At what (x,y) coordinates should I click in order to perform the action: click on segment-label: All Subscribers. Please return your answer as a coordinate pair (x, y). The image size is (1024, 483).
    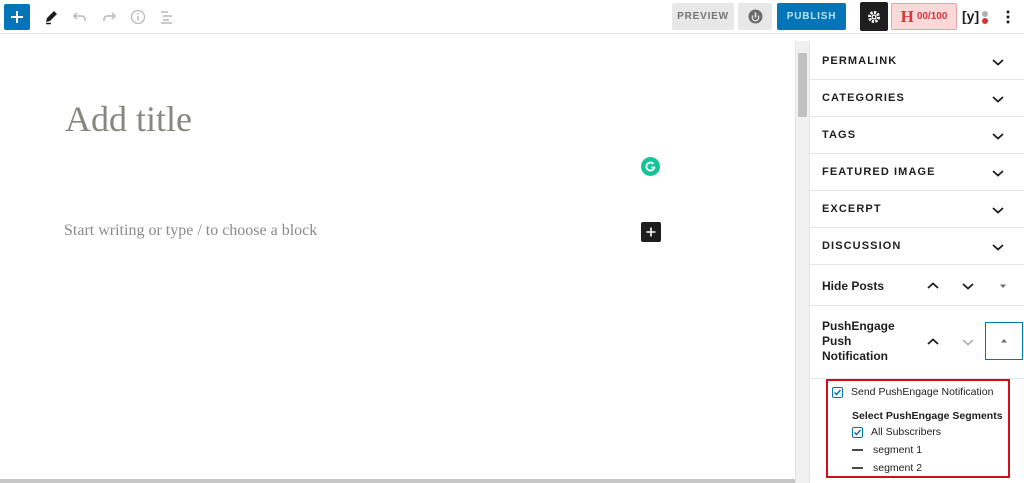
    Looking at the image, I should click on (906, 432).